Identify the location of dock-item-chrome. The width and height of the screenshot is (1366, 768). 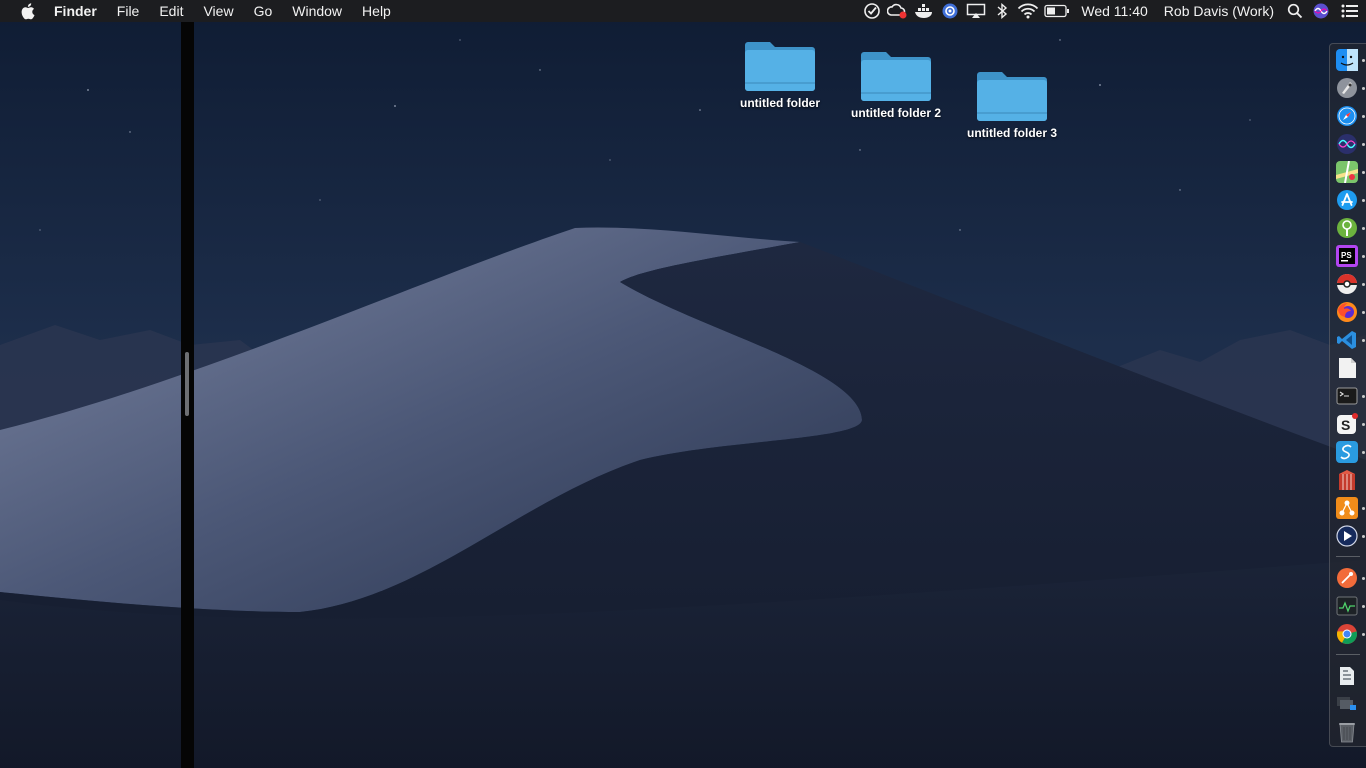
(1347, 634).